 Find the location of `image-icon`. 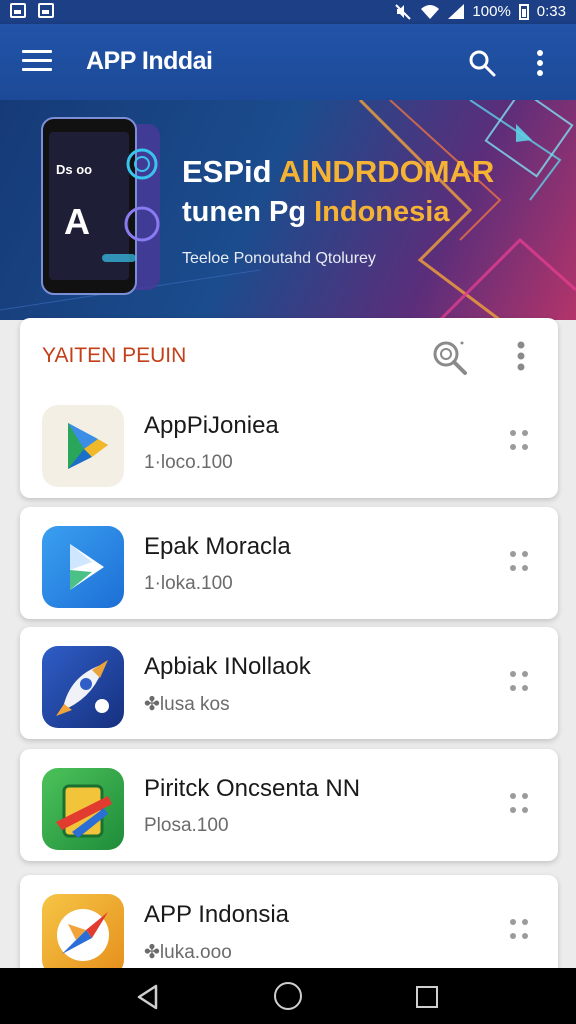

image-icon is located at coordinates (18, 10).